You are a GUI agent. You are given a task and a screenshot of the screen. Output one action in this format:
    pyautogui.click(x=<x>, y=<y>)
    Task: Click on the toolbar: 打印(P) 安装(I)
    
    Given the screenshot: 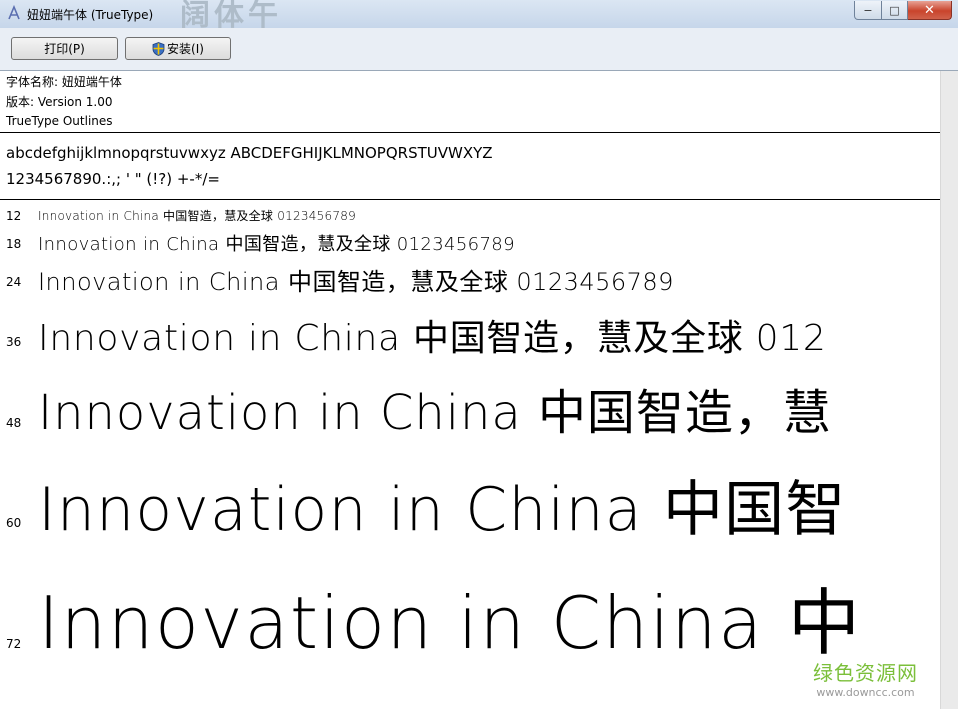 What is the action you would take?
    pyautogui.click(x=479, y=49)
    